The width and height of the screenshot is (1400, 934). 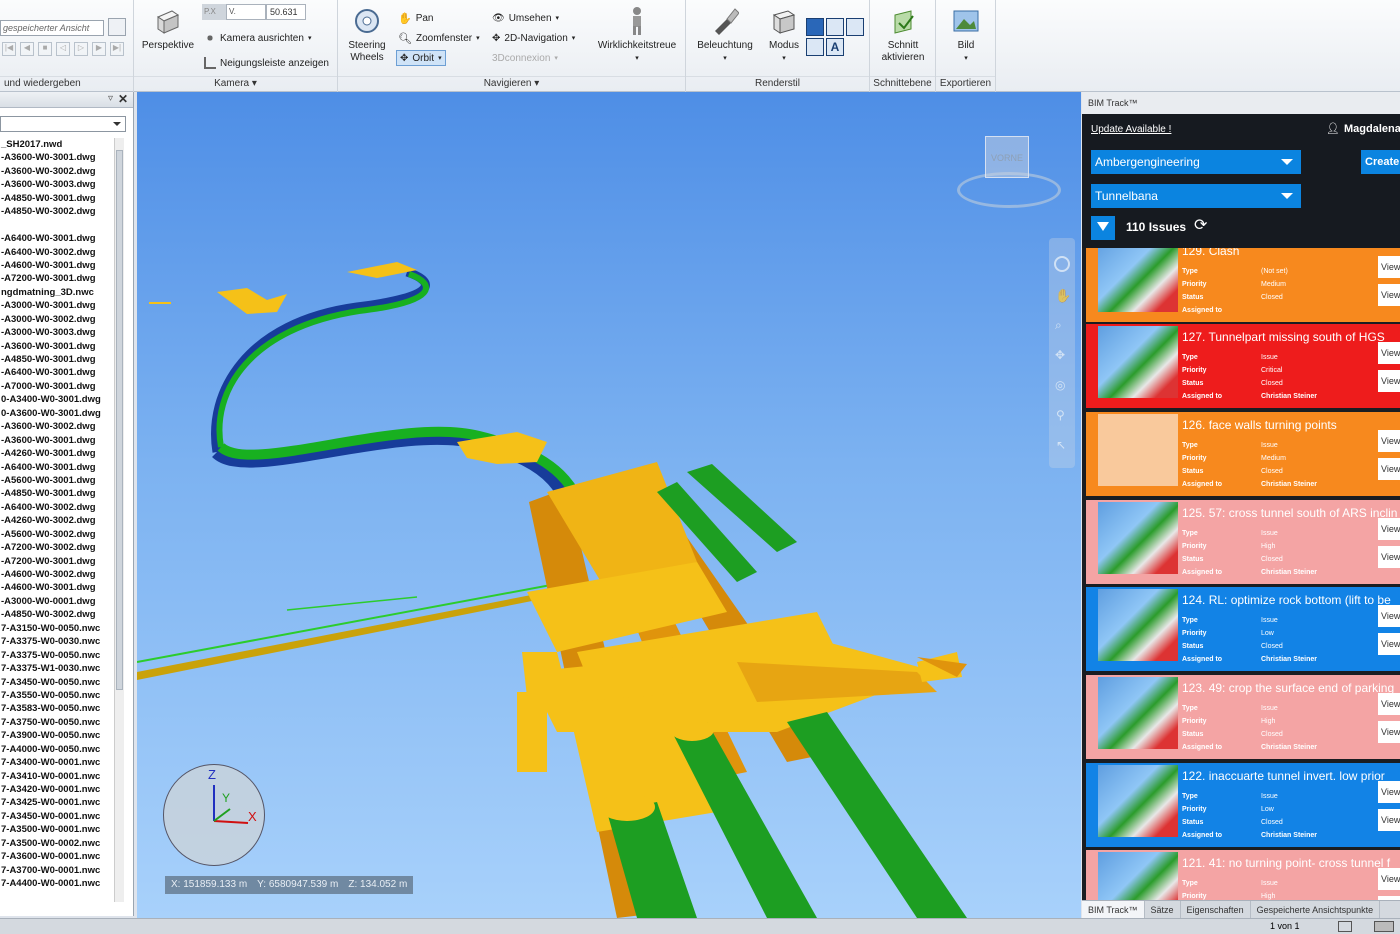 I want to click on perspective-button: Perspektive, so click(x=168, y=29).